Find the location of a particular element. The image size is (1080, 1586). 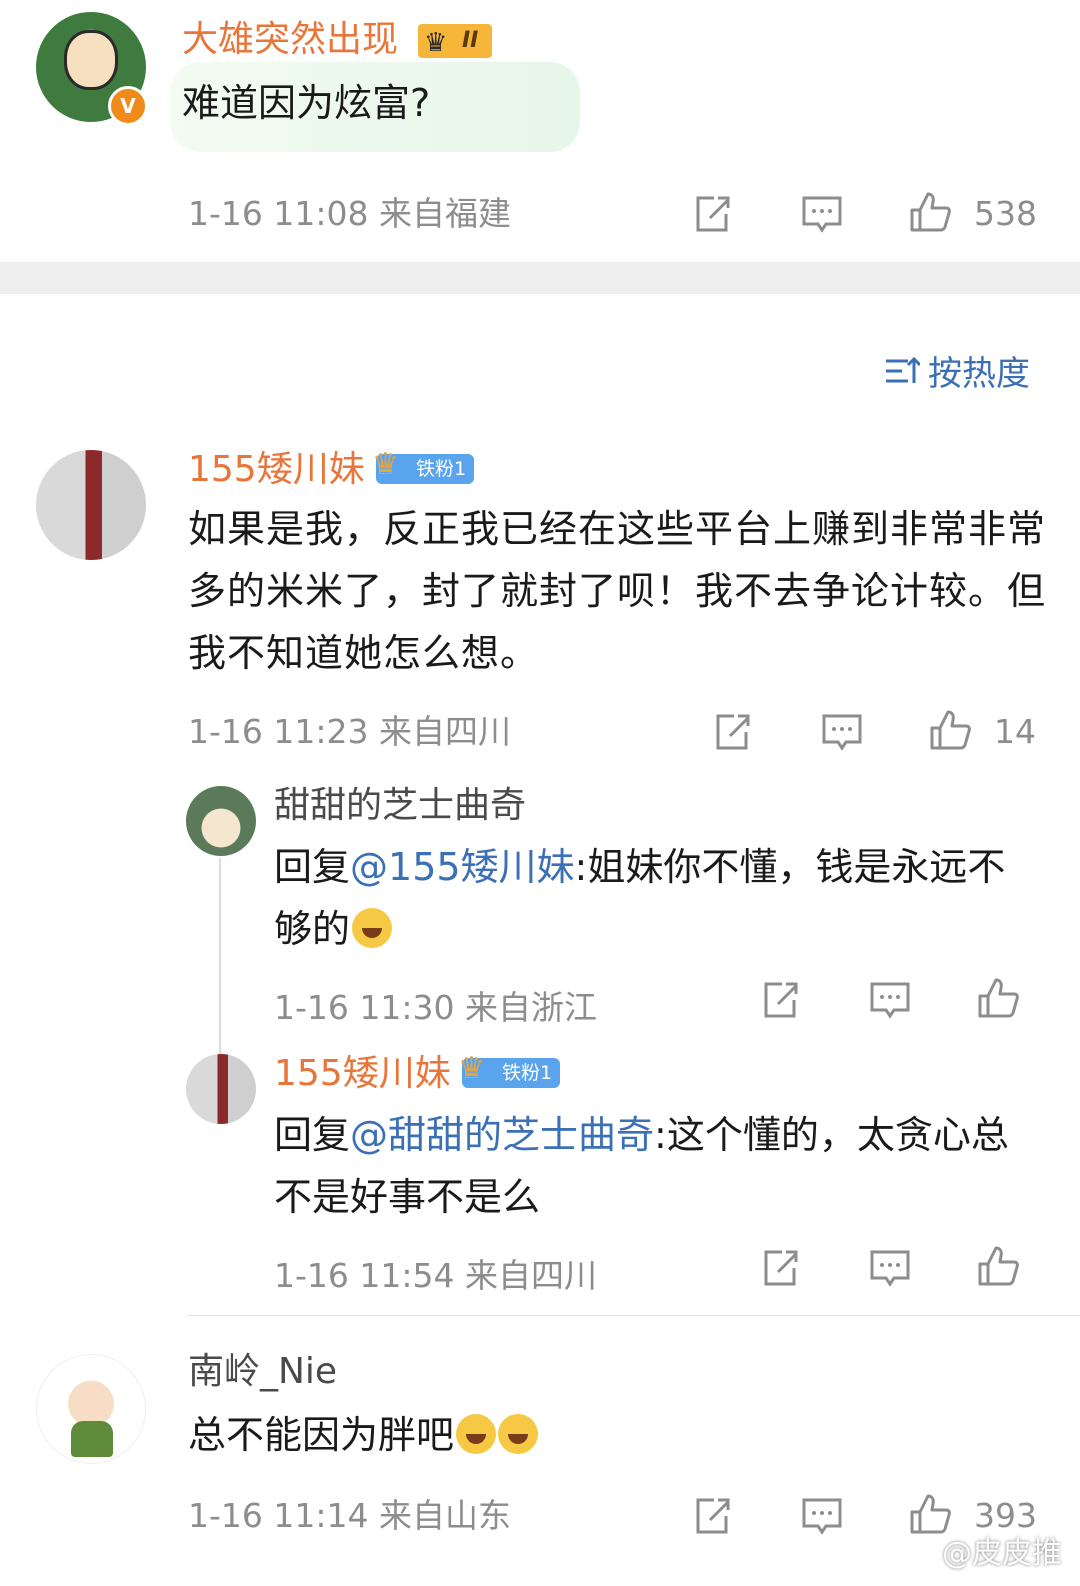

vip-level: II is located at coordinates (470, 40).